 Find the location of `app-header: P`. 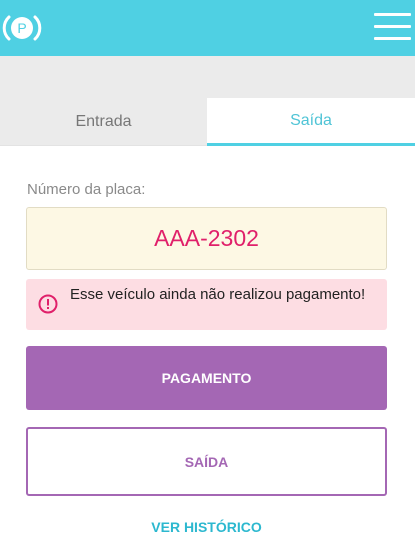

app-header: P is located at coordinates (207, 28).